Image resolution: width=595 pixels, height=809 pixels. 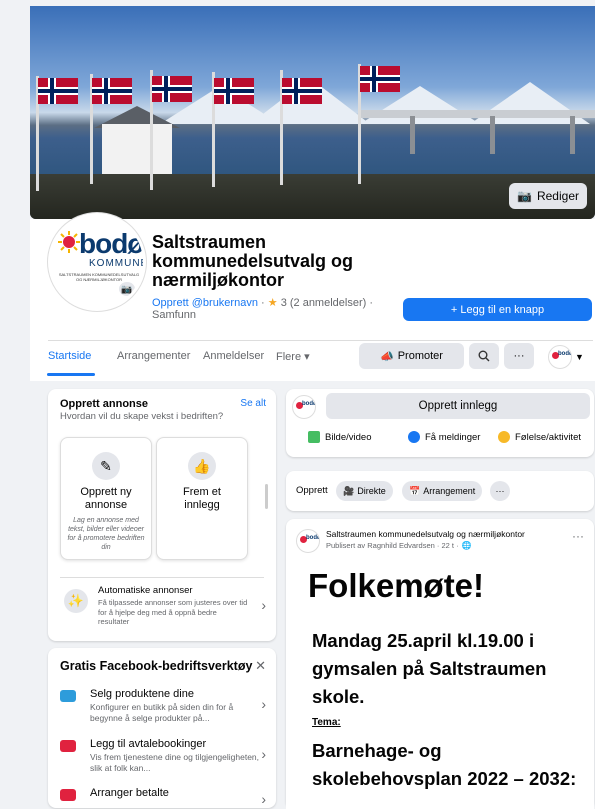 I want to click on more-button: ···, so click(x=500, y=491).